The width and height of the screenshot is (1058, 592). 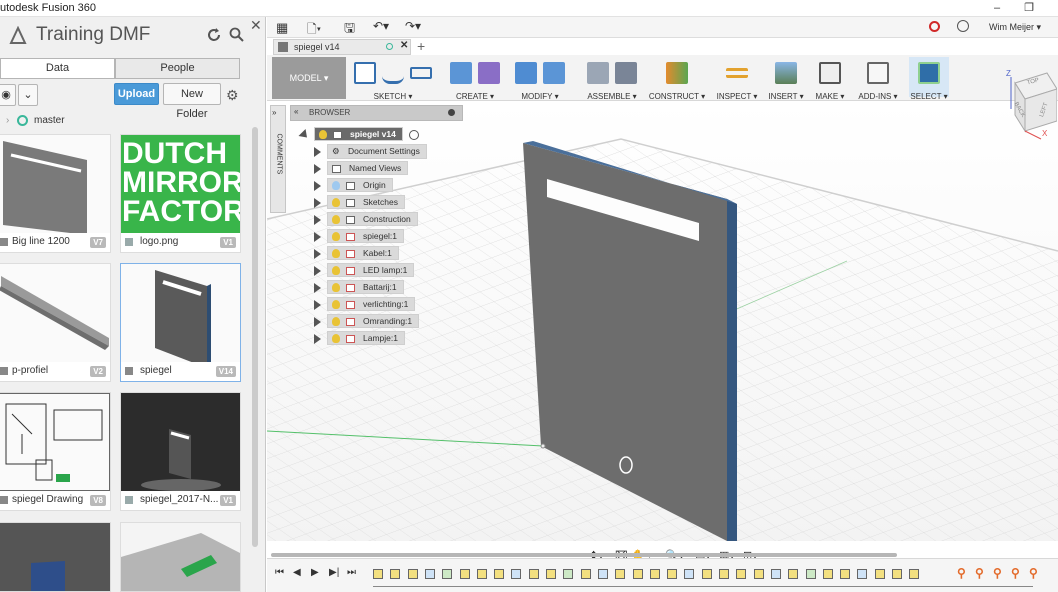 What do you see at coordinates (255, 337) in the screenshot?
I see `panel-scrollbar` at bounding box center [255, 337].